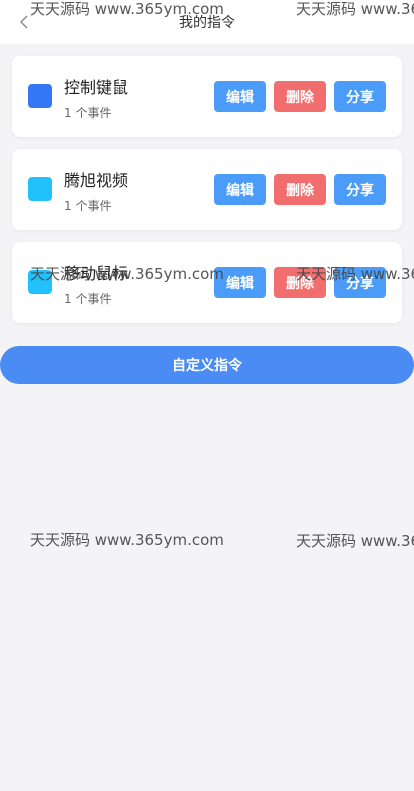  I want to click on command-card: 控制键鼠 1 个事件 编辑 删除 分享, so click(207, 96).